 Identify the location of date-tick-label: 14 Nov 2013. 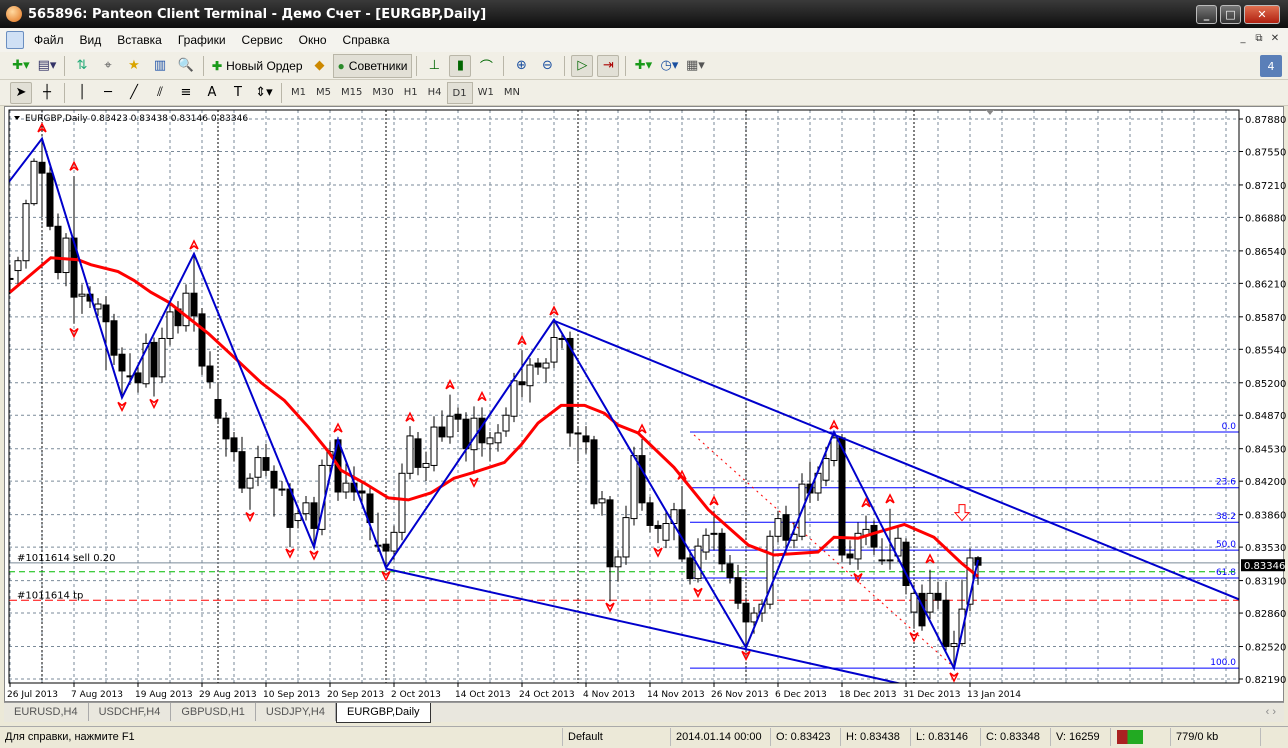
(676, 695).